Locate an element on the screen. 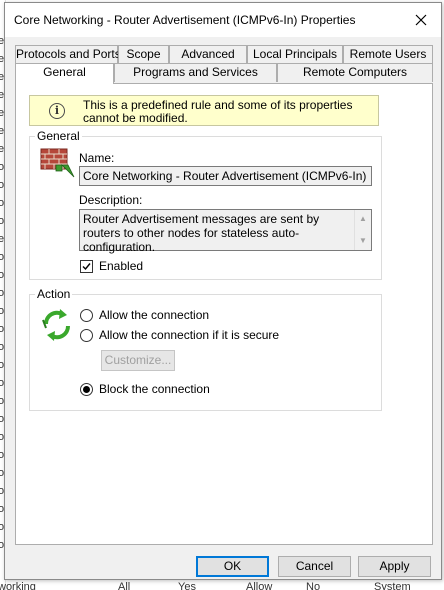  close-icon is located at coordinates (421, 20).